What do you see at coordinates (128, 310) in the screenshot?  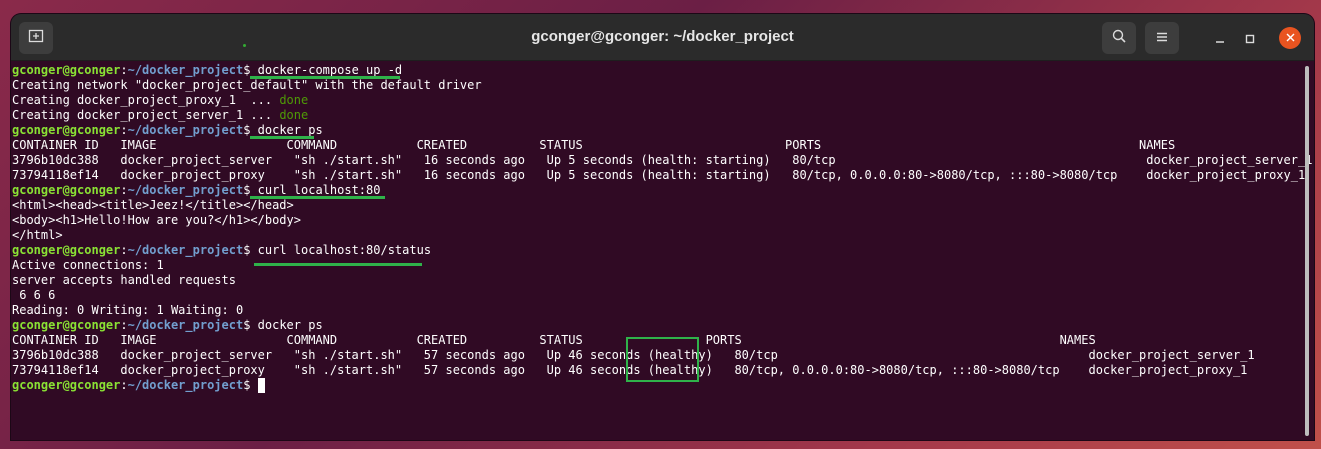 I see `output-text: Reading: 0 Writing: 1 Waiting: 0` at bounding box center [128, 310].